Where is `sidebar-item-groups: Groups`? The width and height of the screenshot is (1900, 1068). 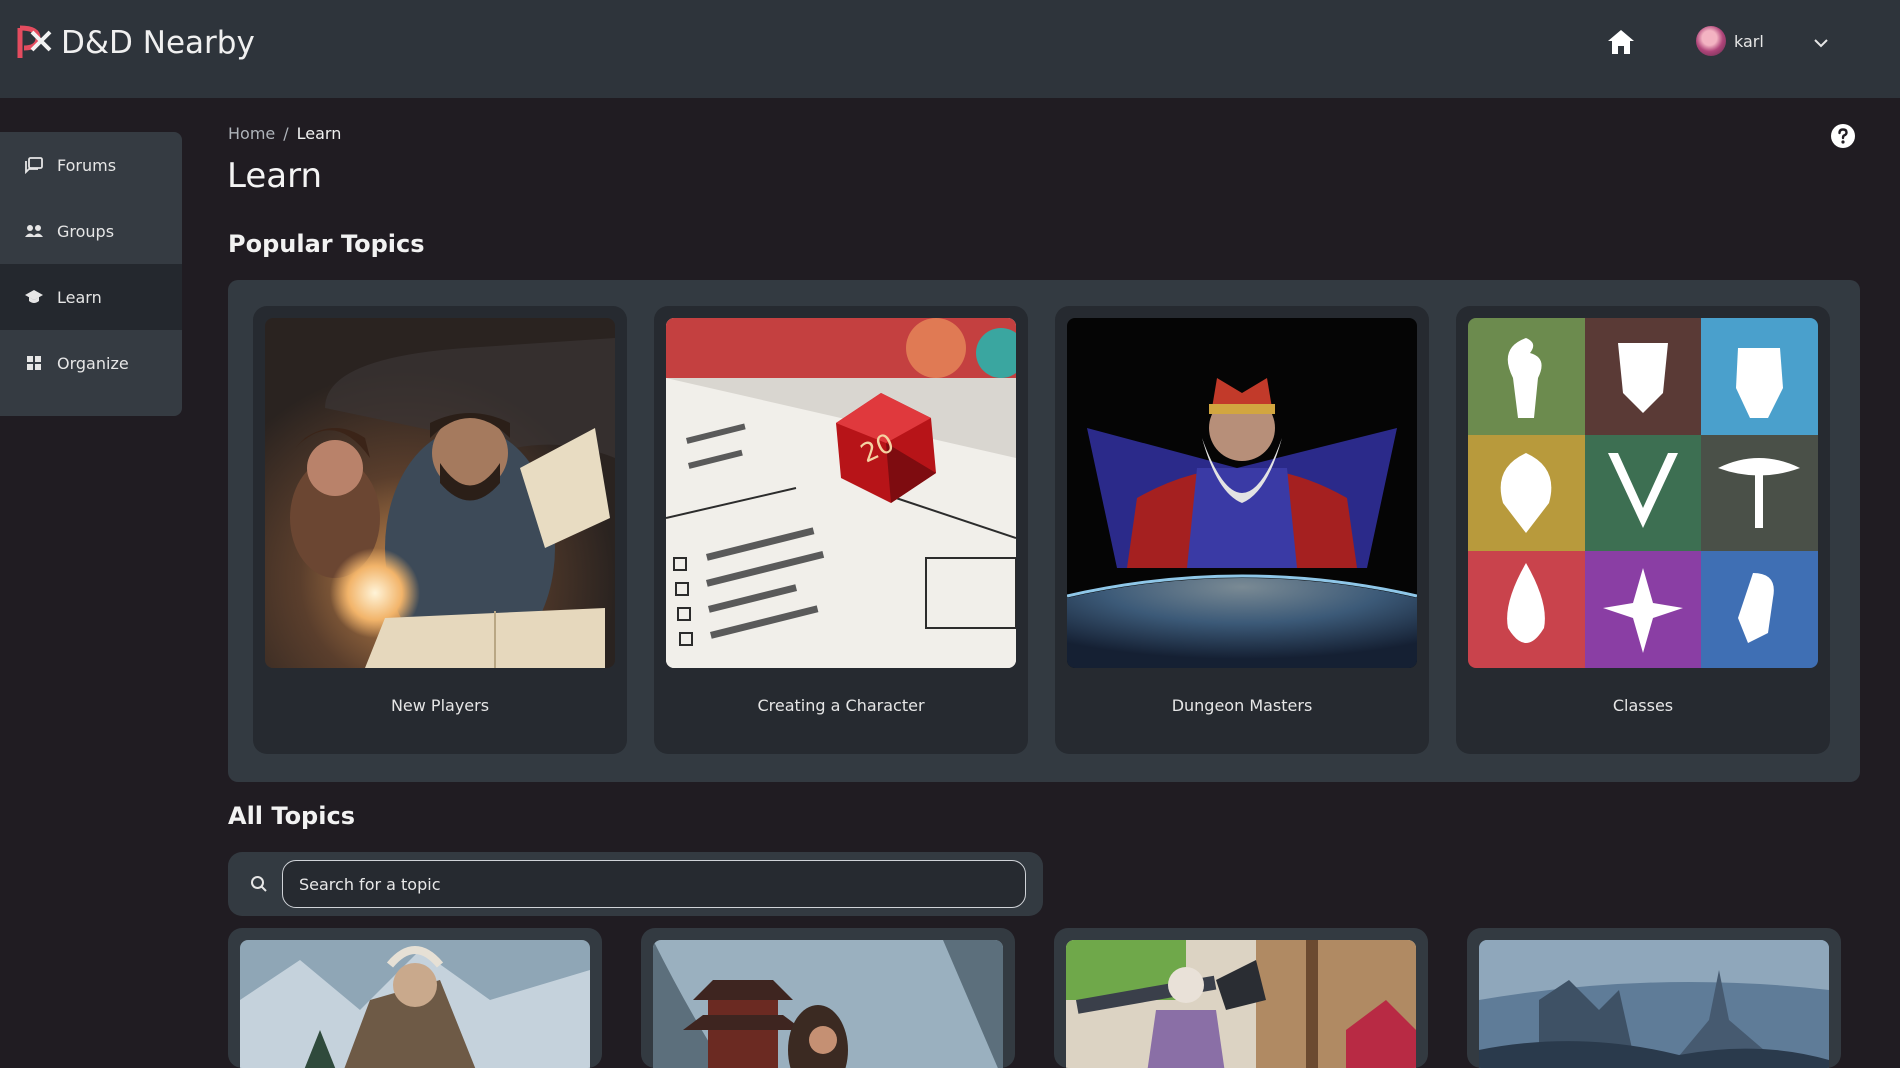 sidebar-item-groups: Groups is located at coordinates (91, 231).